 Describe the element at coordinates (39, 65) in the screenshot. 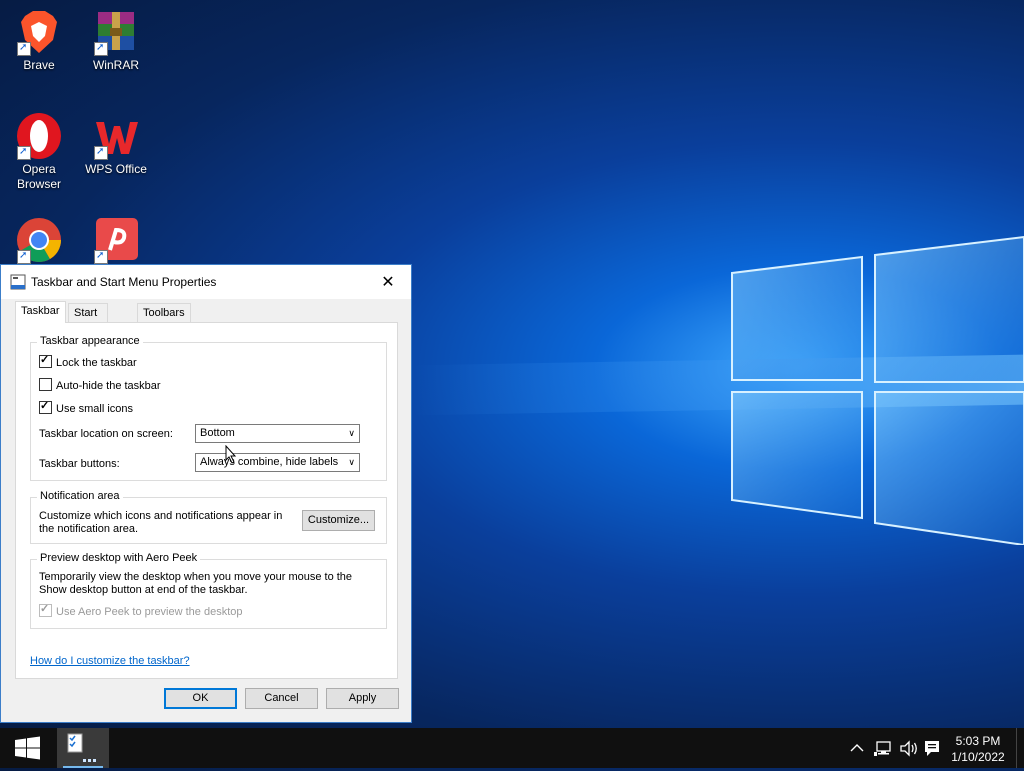

I see `desktop-icon-label: Brave` at that location.